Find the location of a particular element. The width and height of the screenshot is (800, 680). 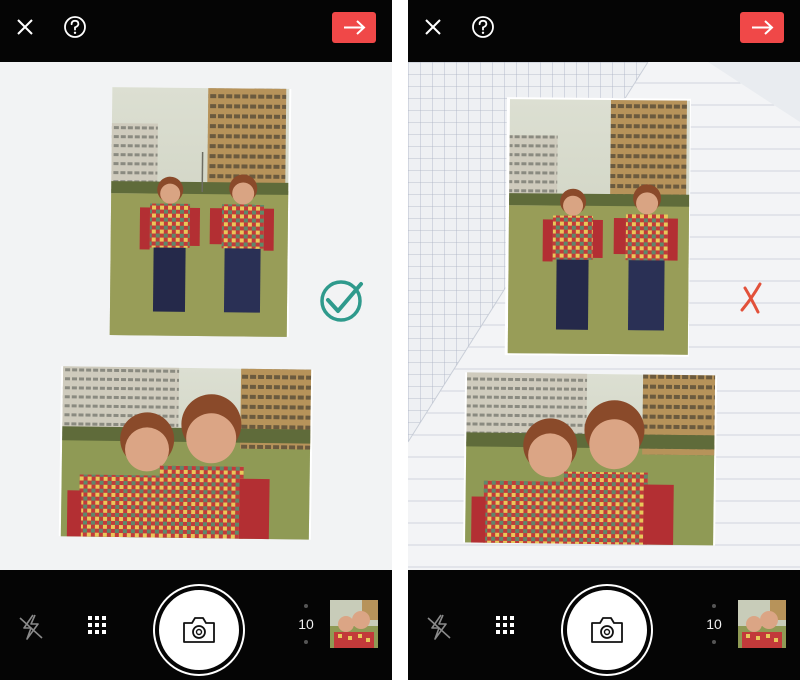

checkmark-circle-icon is located at coordinates (341, 301).